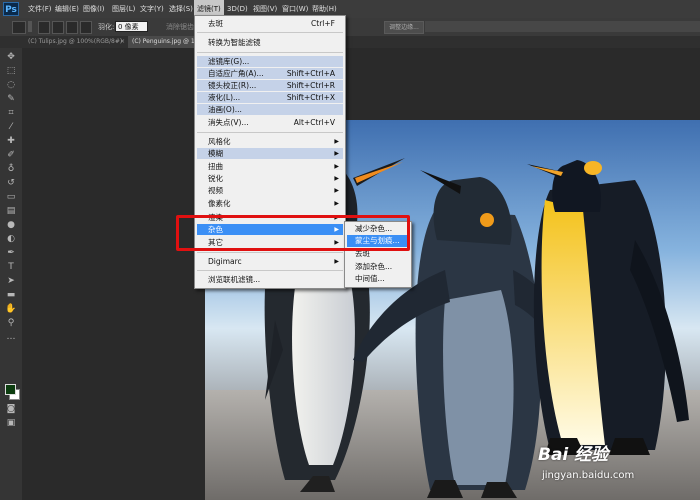  I want to click on subtract-selection-icon, so click(72, 27).